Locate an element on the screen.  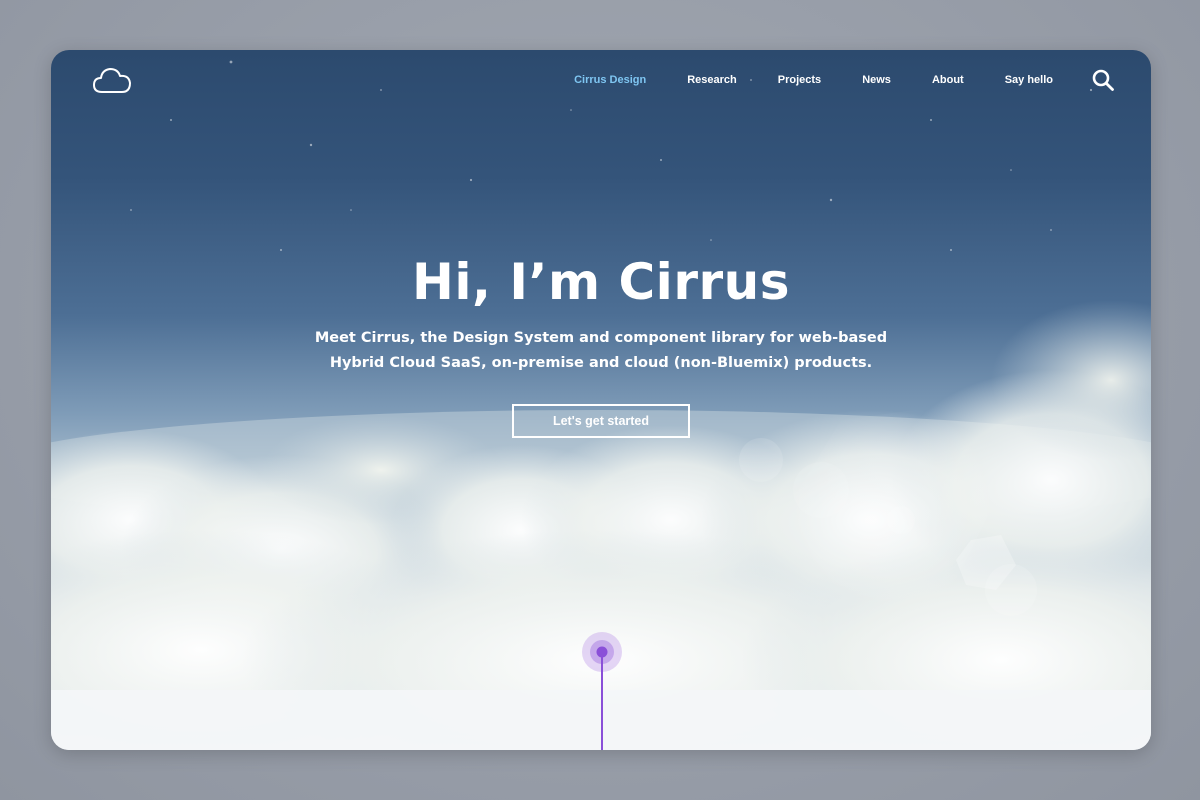
scroll-indicator-icon is located at coordinates (602, 691).